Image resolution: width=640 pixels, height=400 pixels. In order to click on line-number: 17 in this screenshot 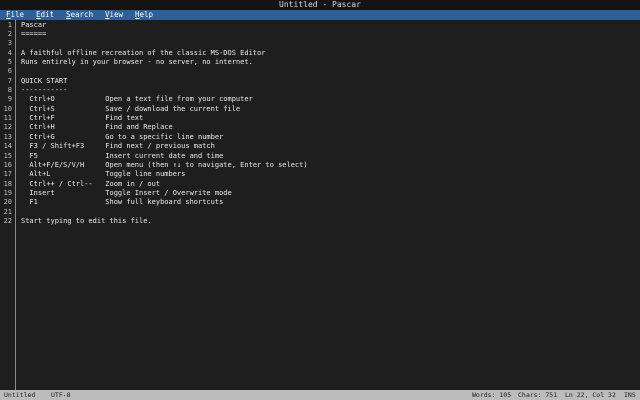, I will do `click(7, 174)`.